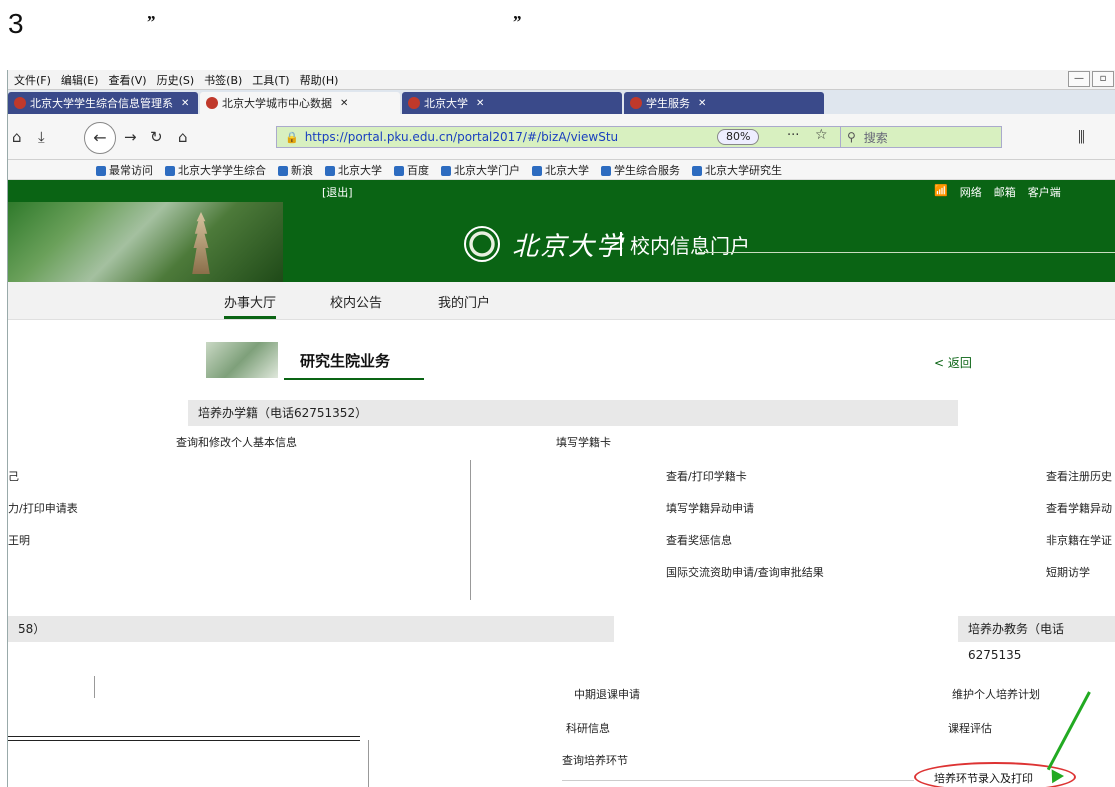 The height and width of the screenshot is (787, 1115). I want to click on group-header-jiaowu-left: 58）, so click(311, 629).